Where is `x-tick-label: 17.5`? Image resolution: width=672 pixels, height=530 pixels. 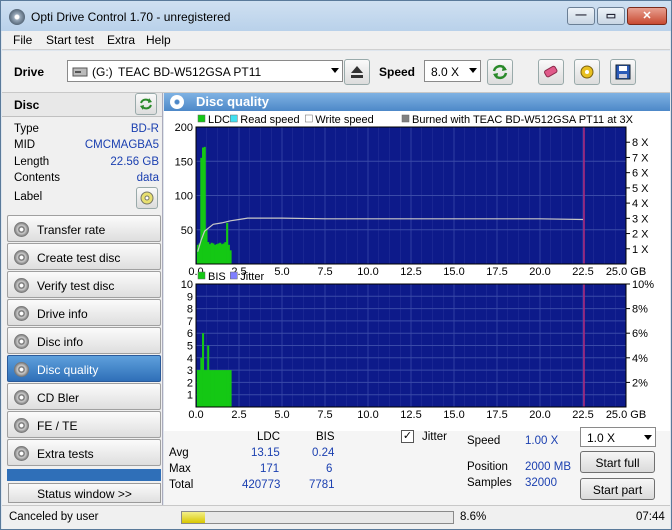 x-tick-label: 17.5 is located at coordinates (496, 272).